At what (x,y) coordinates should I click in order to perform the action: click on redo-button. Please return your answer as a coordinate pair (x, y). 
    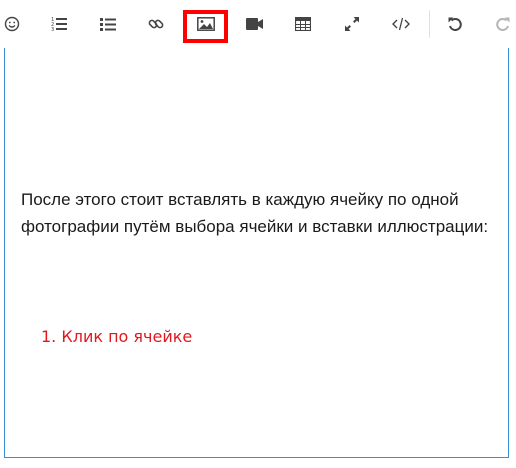
    Looking at the image, I should click on (500, 24).